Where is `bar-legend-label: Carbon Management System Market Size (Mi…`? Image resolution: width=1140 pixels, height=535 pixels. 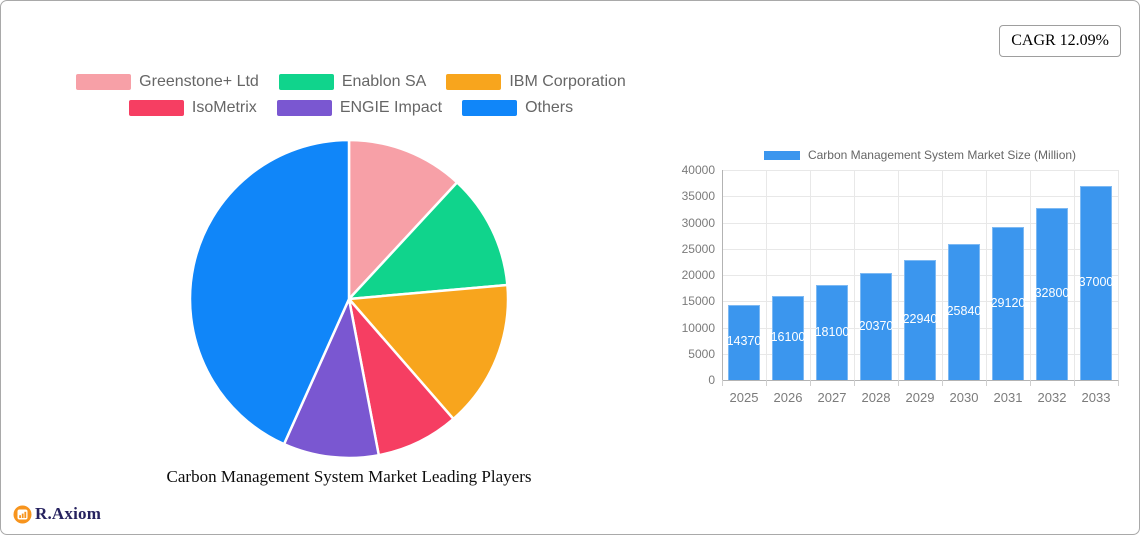 bar-legend-label: Carbon Management System Market Size (Mi… is located at coordinates (942, 155).